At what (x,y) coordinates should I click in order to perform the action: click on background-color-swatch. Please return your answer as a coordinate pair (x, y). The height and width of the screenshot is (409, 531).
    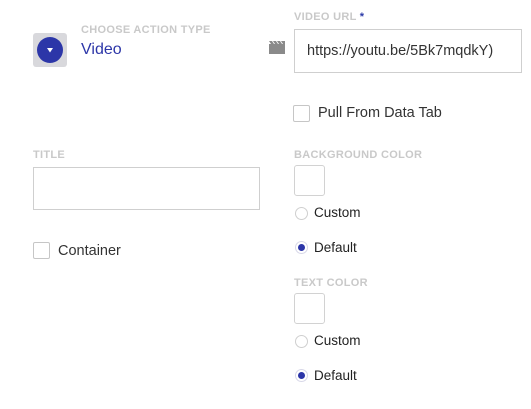
    Looking at the image, I should click on (309, 180).